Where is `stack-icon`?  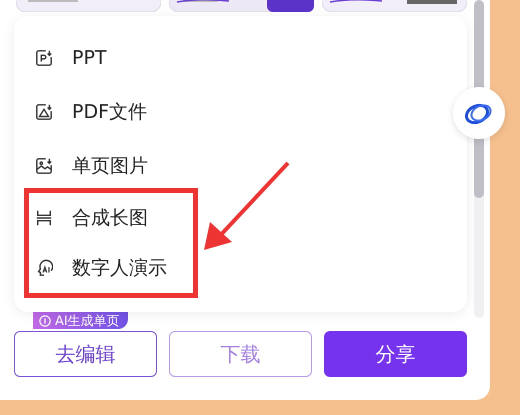 stack-icon is located at coordinates (44, 218).